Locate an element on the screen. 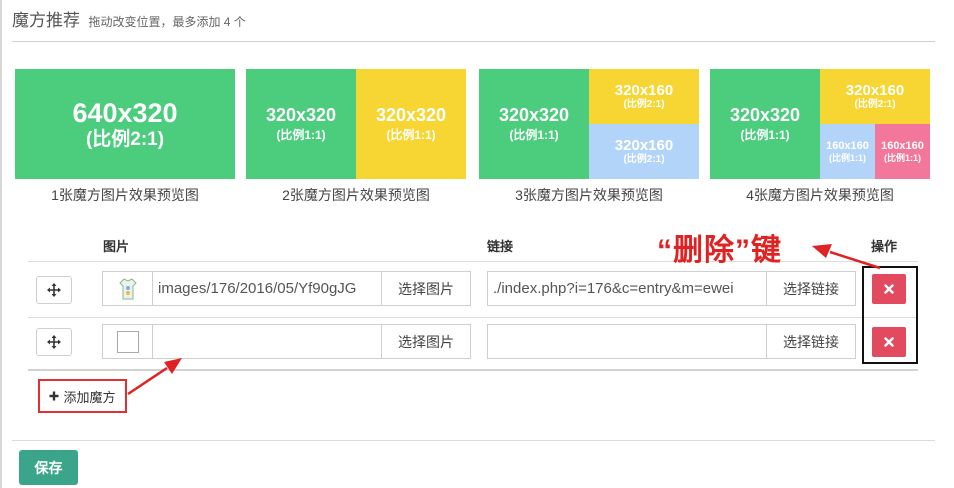 The width and height of the screenshot is (954, 488). preview-1-image: 640x320 (比例2:1) is located at coordinates (125, 124).